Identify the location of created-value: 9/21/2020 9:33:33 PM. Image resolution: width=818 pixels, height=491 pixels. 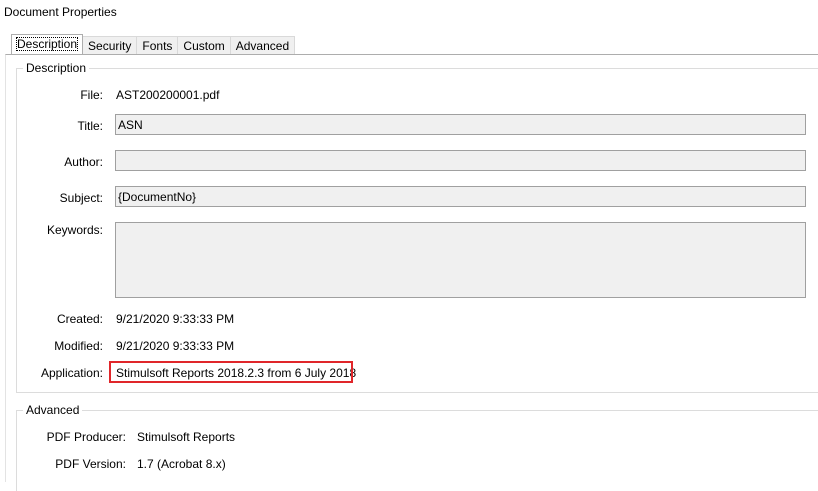
(175, 319).